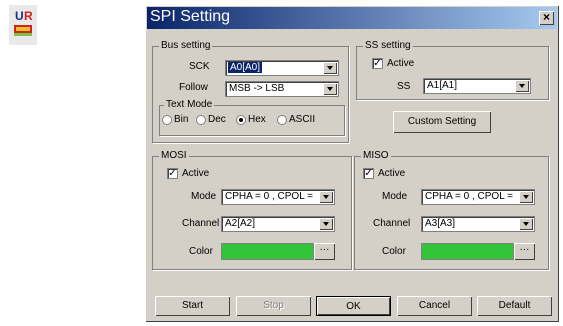 This screenshot has width=563, height=326. Describe the element at coordinates (241, 120) in the screenshot. I see `radio-hex` at that location.